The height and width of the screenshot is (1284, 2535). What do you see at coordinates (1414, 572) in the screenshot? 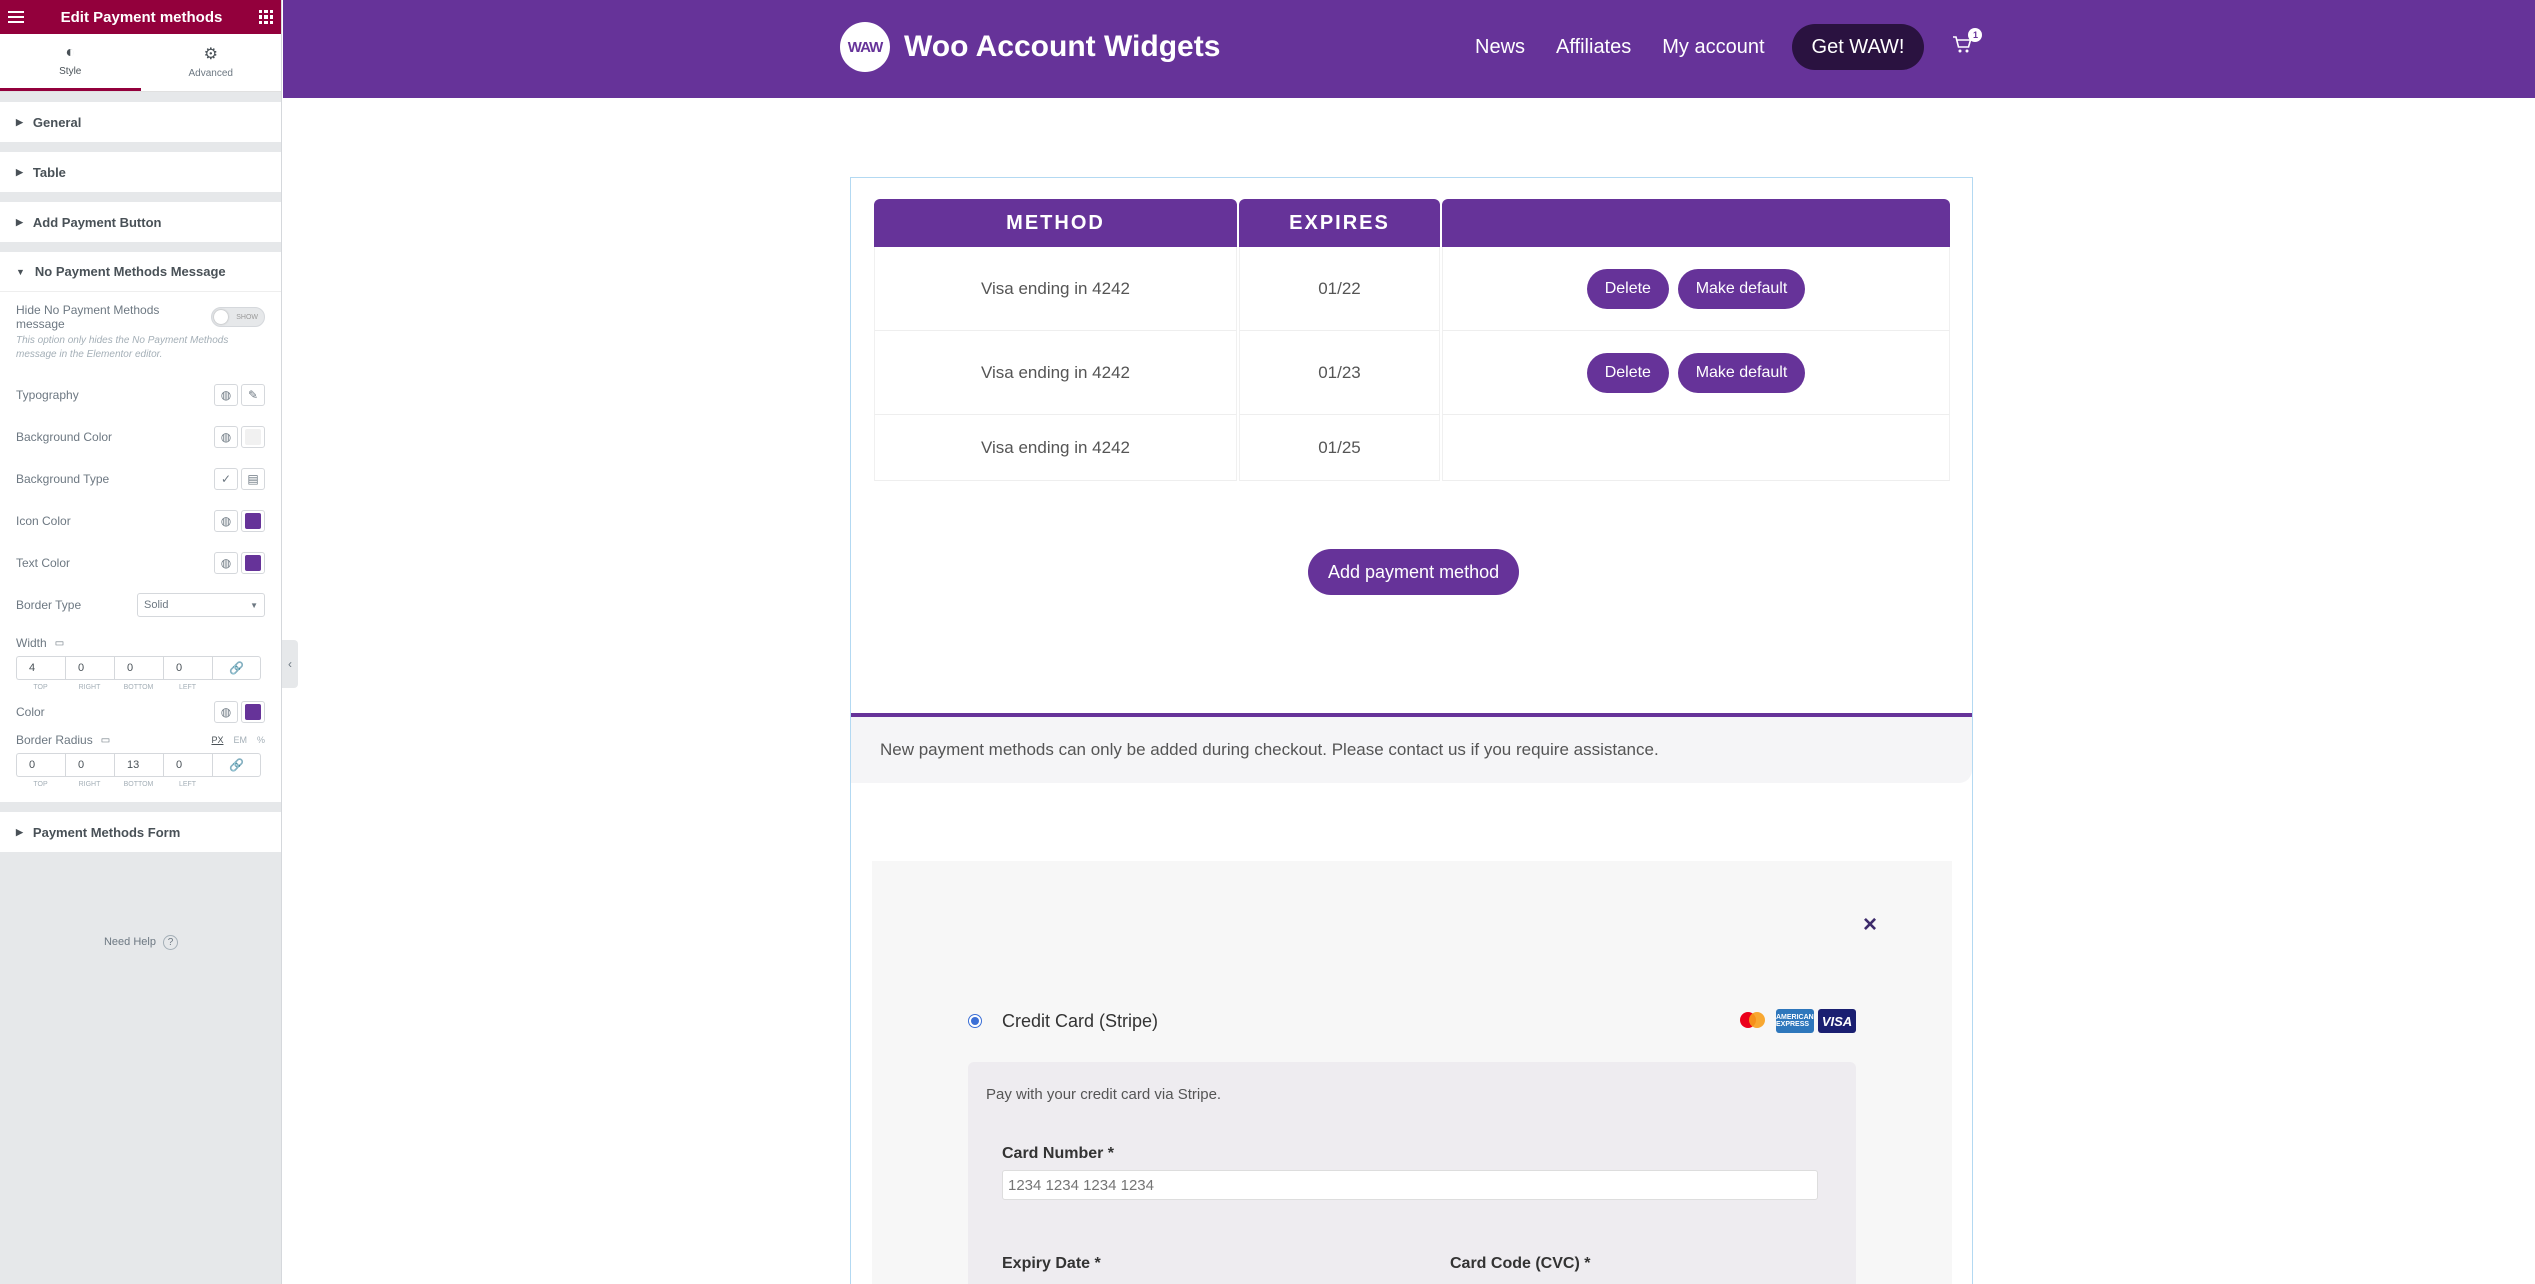
I see `add-payment-method-button: Add payment method` at bounding box center [1414, 572].